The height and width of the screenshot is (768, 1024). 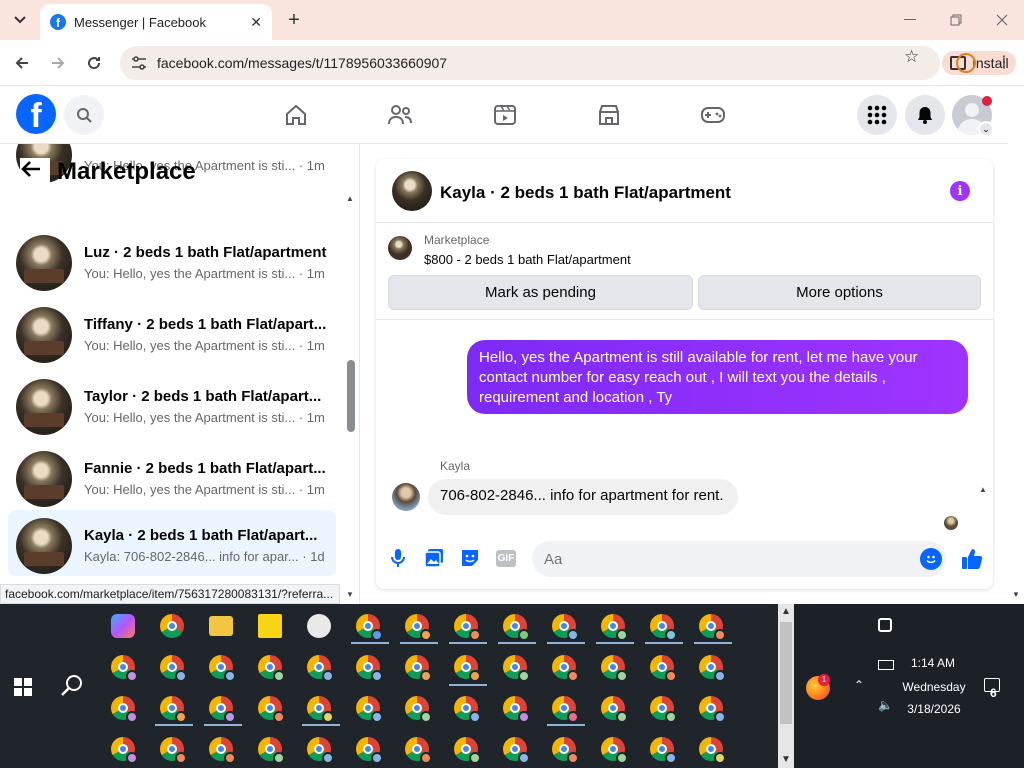 What do you see at coordinates (540, 292) in the screenshot?
I see `mark-as-pending-button: Mark as pending` at bounding box center [540, 292].